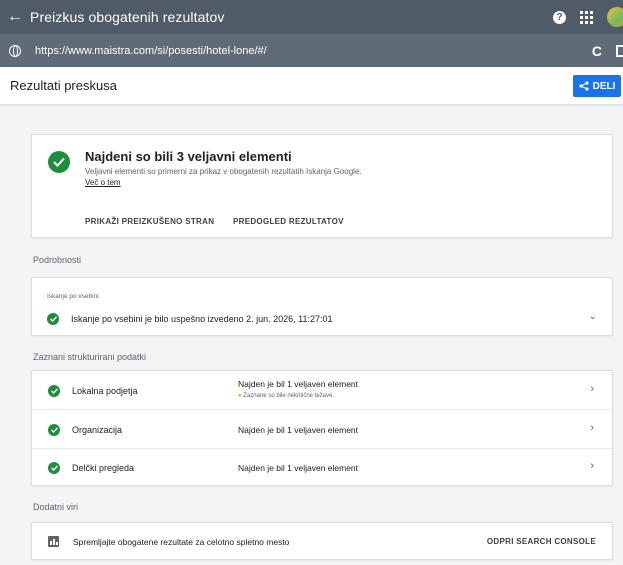 The height and width of the screenshot is (565, 623). What do you see at coordinates (593, 316) in the screenshot?
I see `chevron-down-icon: ⌄` at bounding box center [593, 316].